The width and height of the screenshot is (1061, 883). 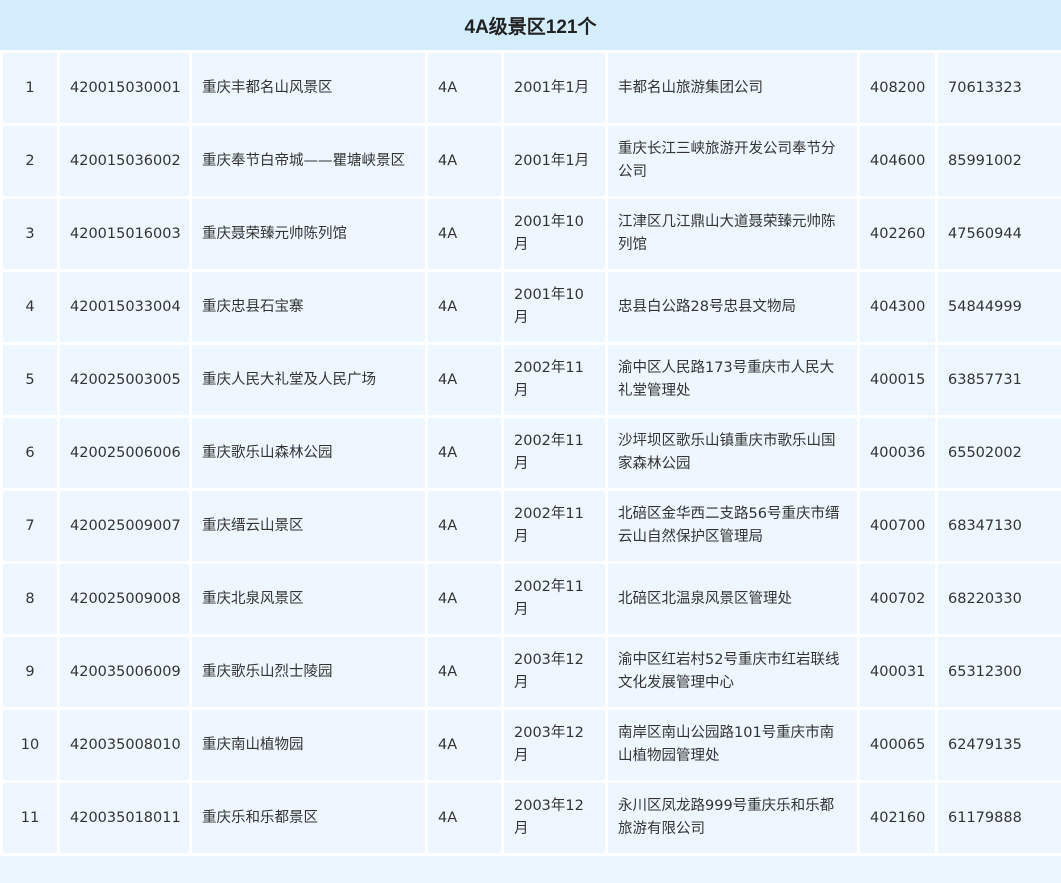 What do you see at coordinates (124, 818) in the screenshot?
I see `scenic-code-cell: 420035018011` at bounding box center [124, 818].